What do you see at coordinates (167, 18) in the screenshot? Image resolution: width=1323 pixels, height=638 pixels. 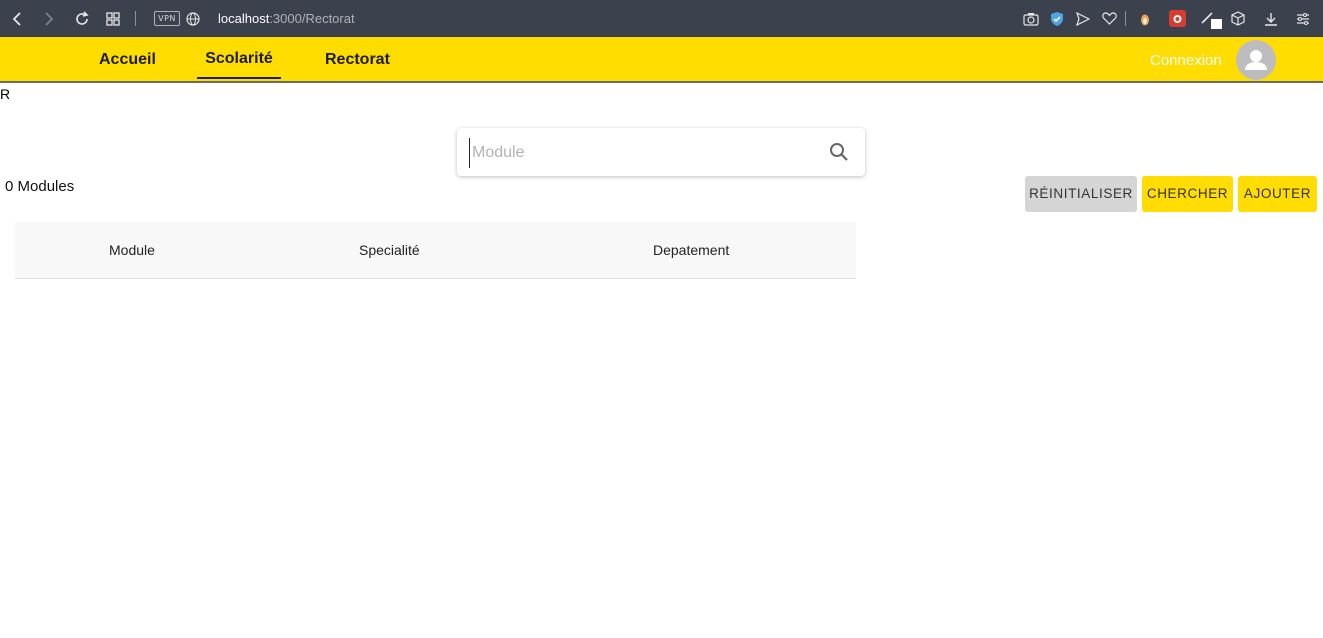 I see `vpn-badge: VPN` at bounding box center [167, 18].